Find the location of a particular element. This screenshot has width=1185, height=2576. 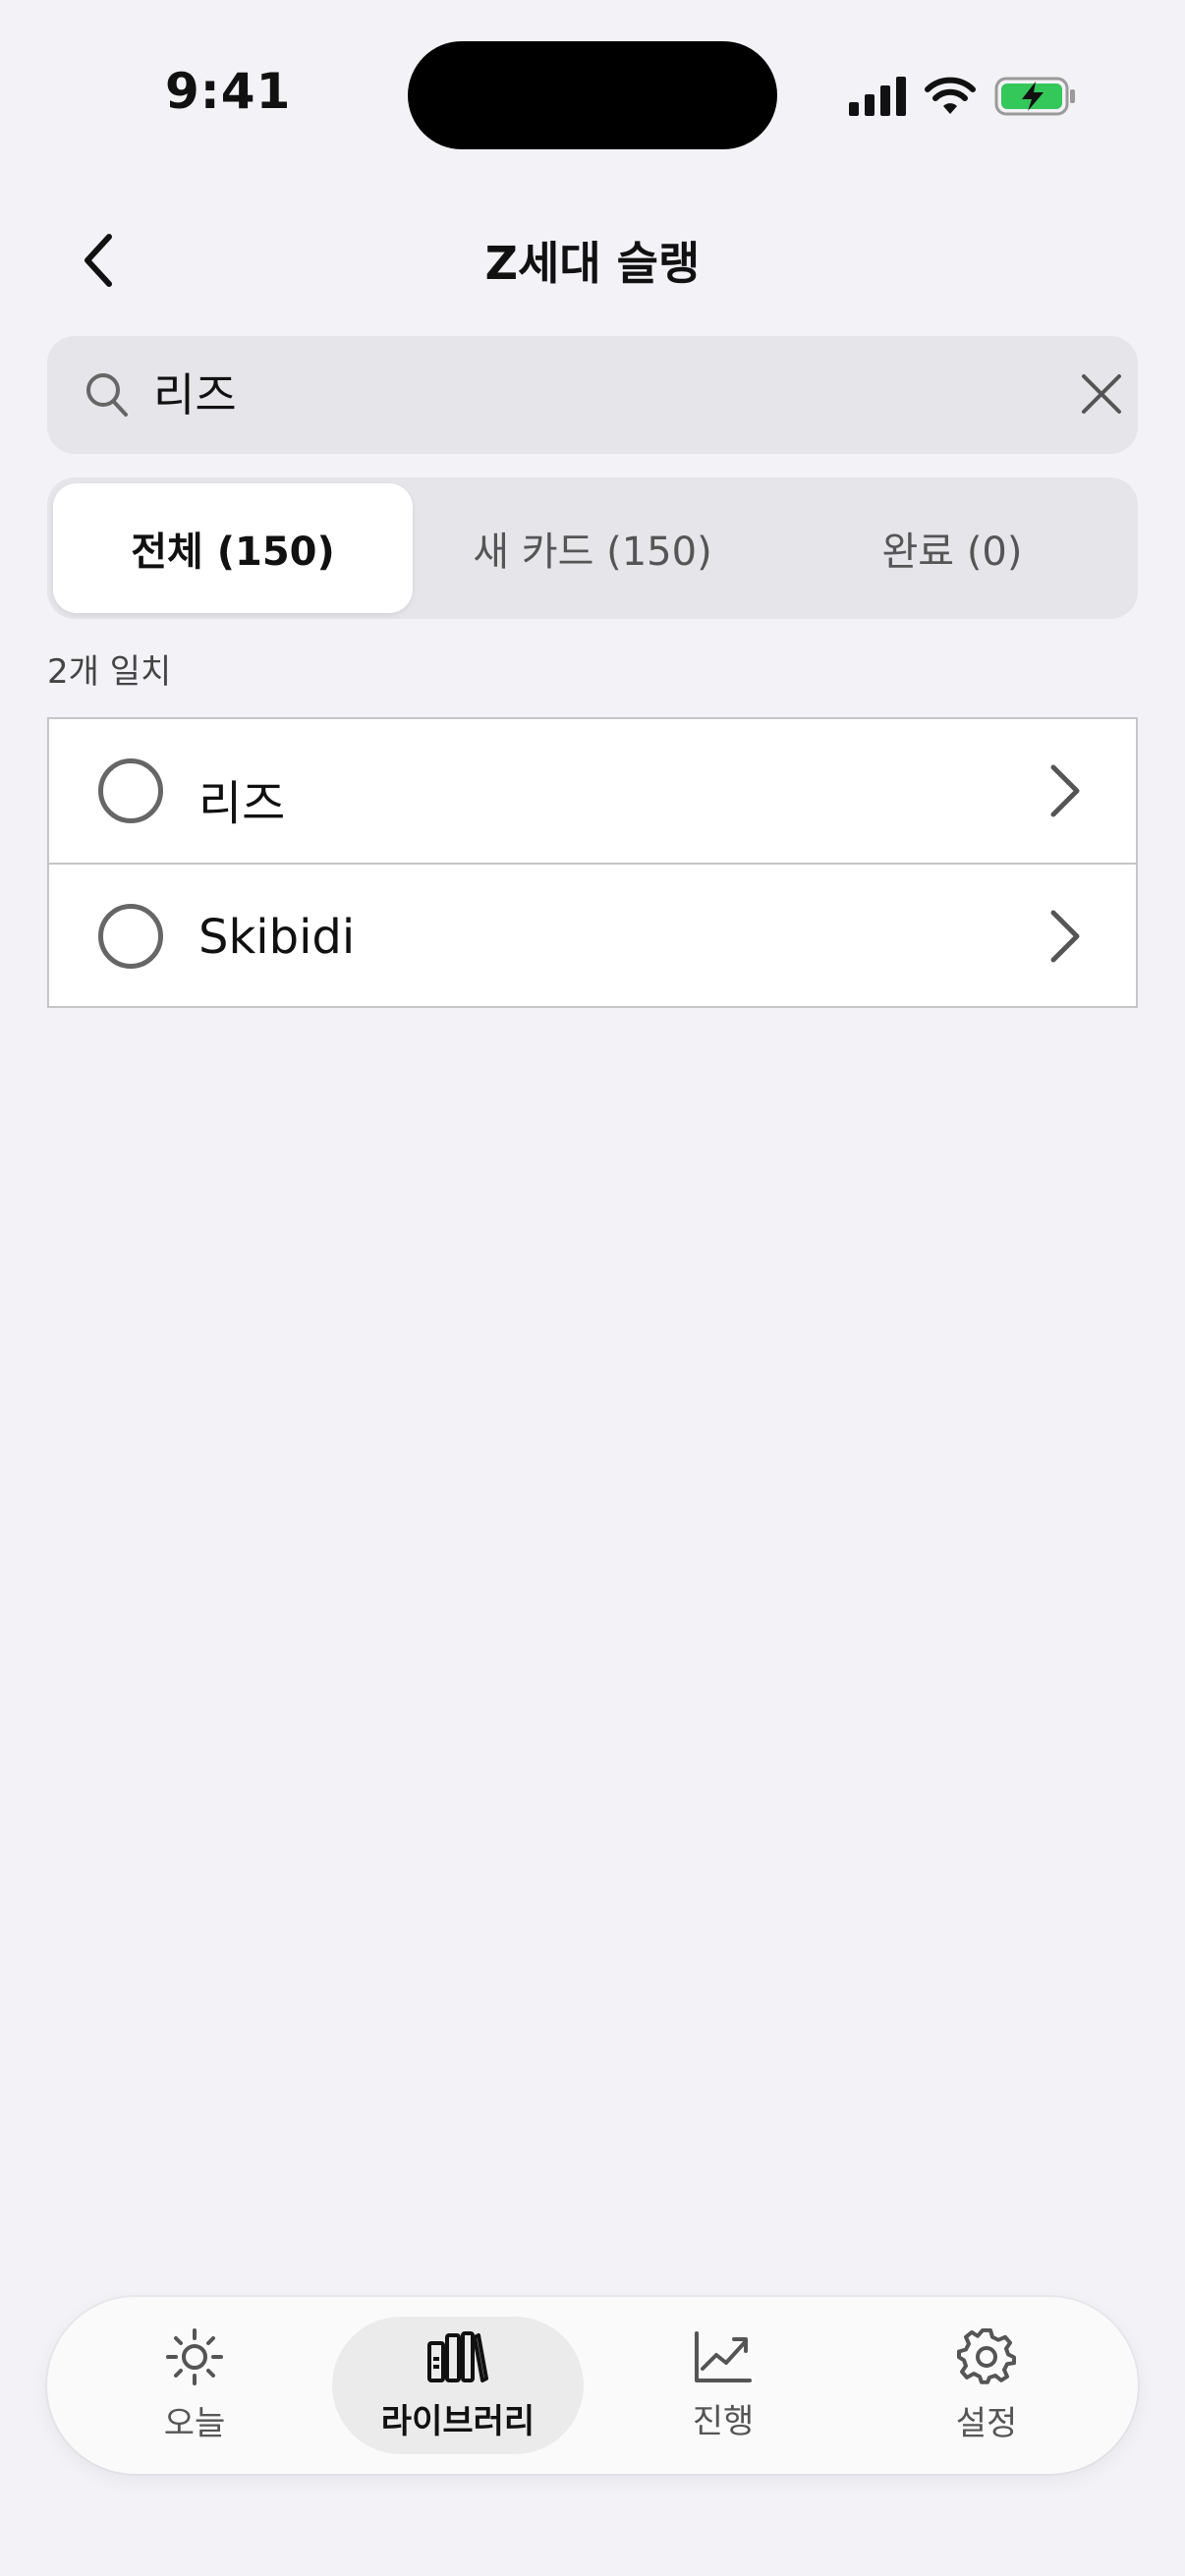

list-item: Skibidi is located at coordinates (592, 934).